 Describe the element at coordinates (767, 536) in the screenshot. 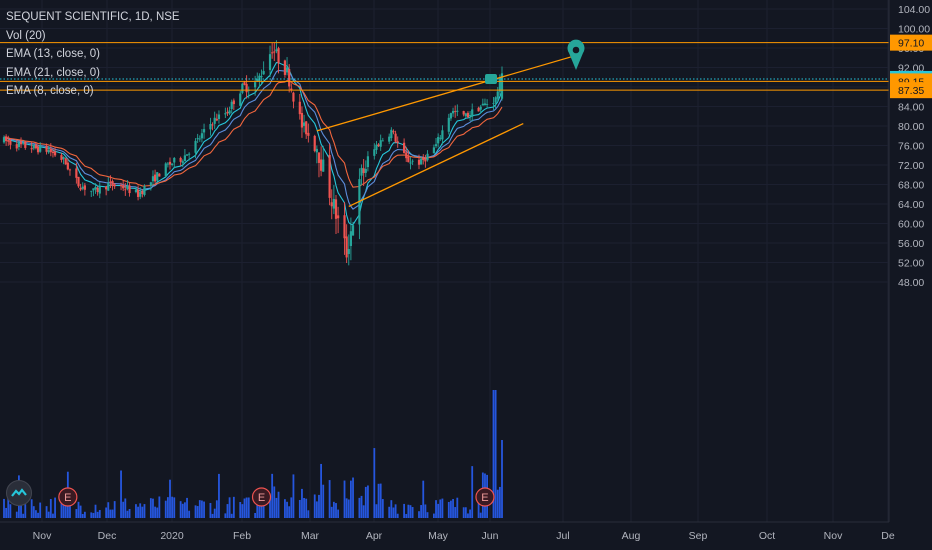

I see `time-tick-label: Oct` at that location.